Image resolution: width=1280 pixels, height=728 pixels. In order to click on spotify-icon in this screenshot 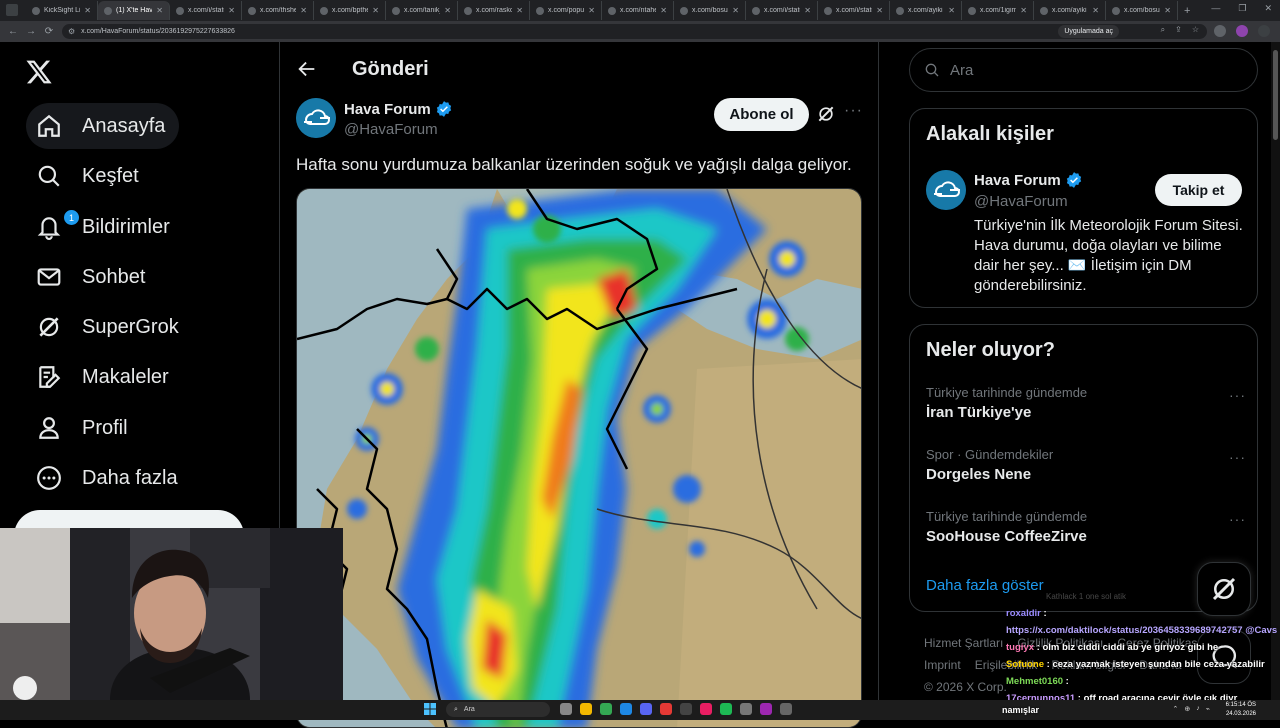, I will do `click(726, 709)`.